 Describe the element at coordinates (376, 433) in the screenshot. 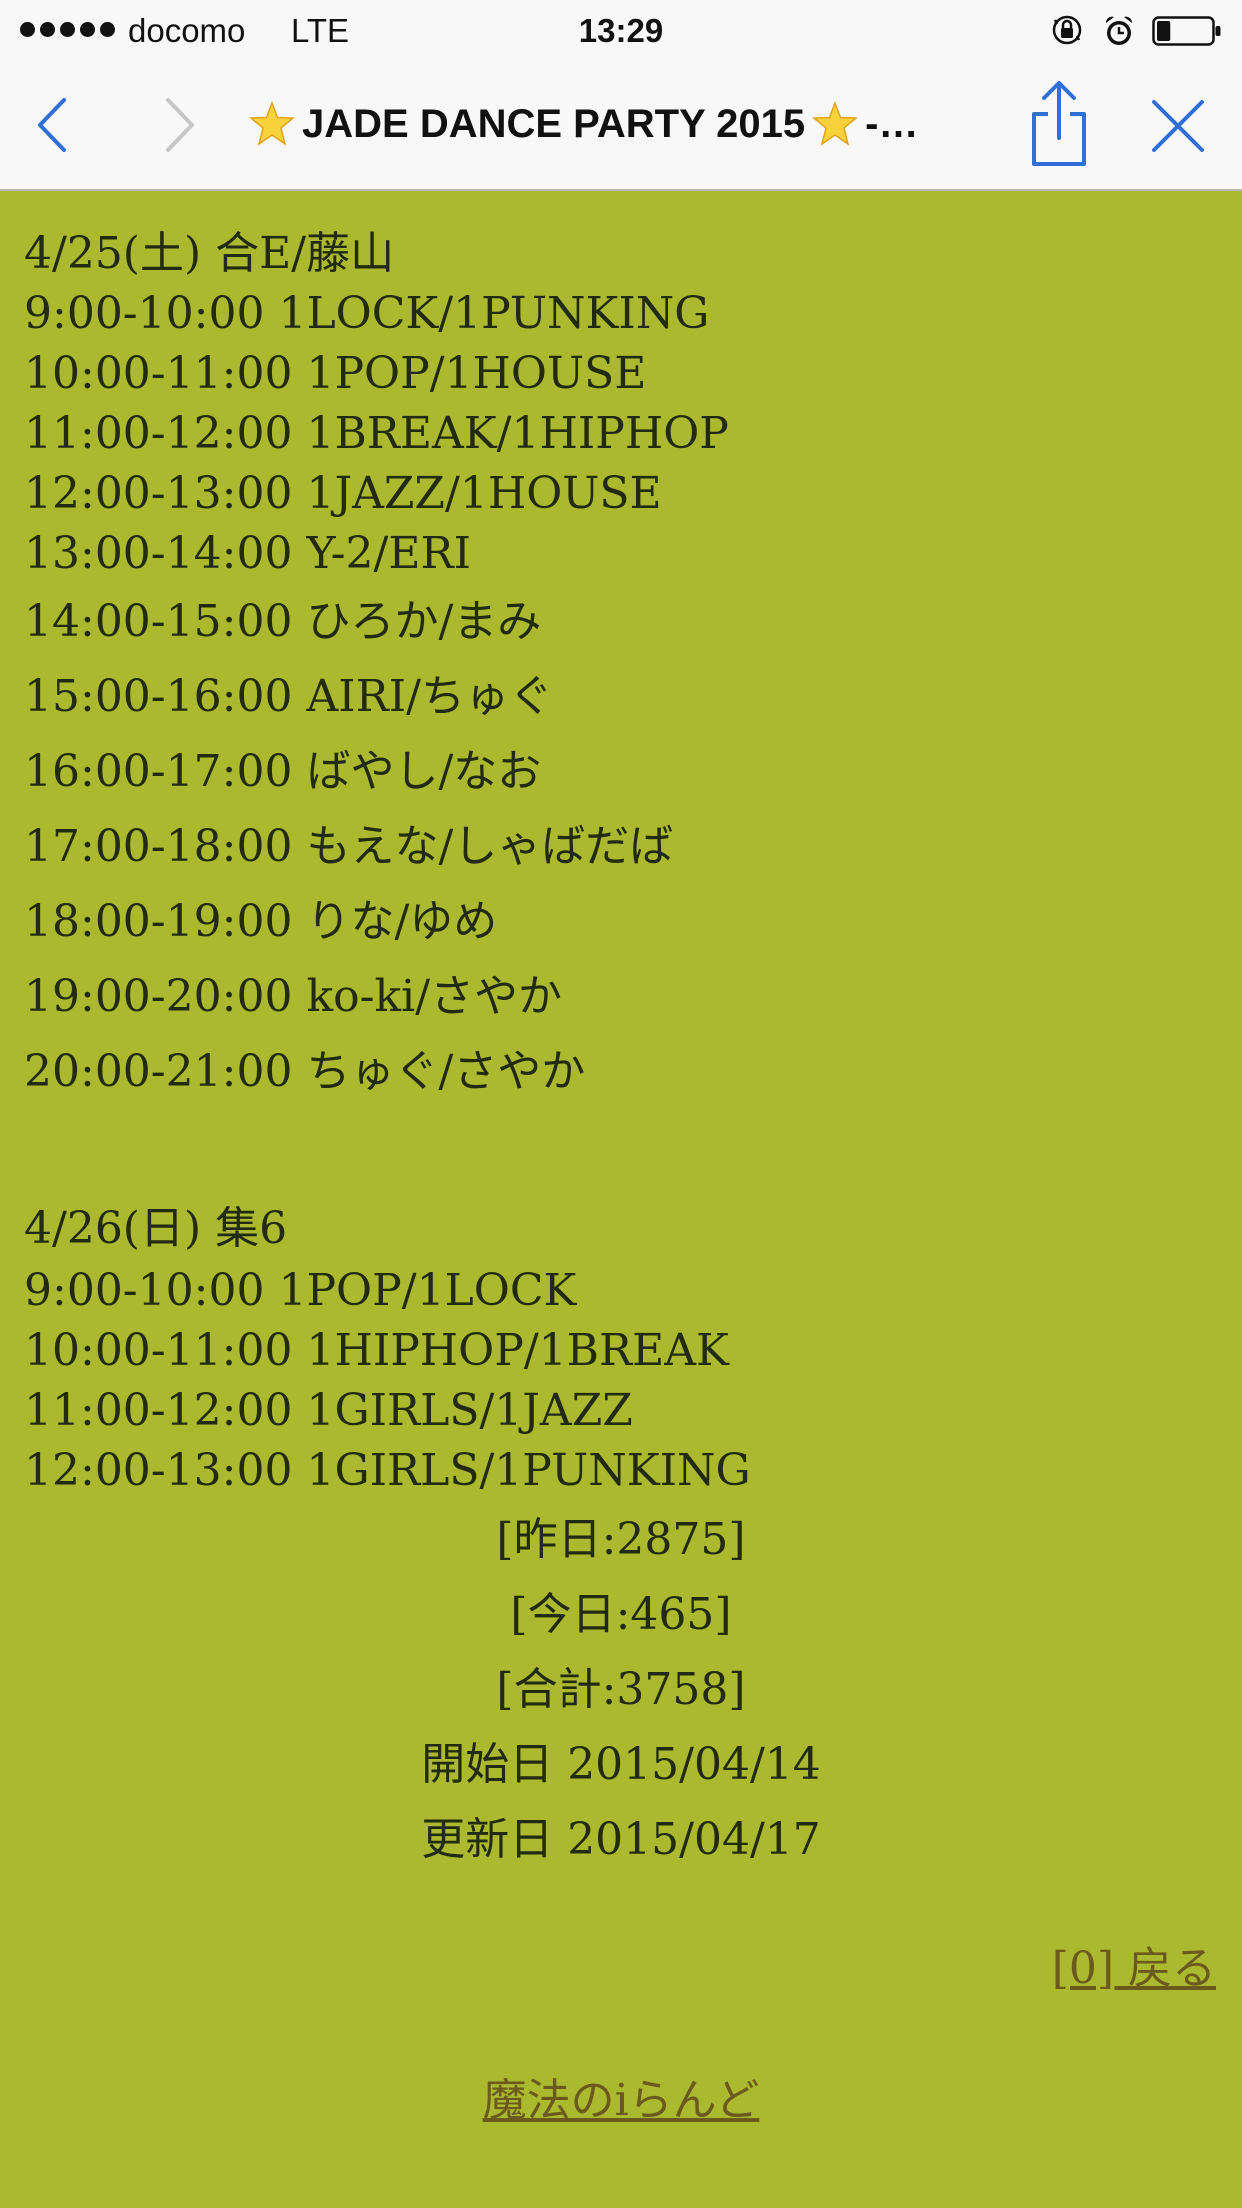

I see `schedule-line: 11:00-12:00 1BREAK/1HIPHOP` at that location.